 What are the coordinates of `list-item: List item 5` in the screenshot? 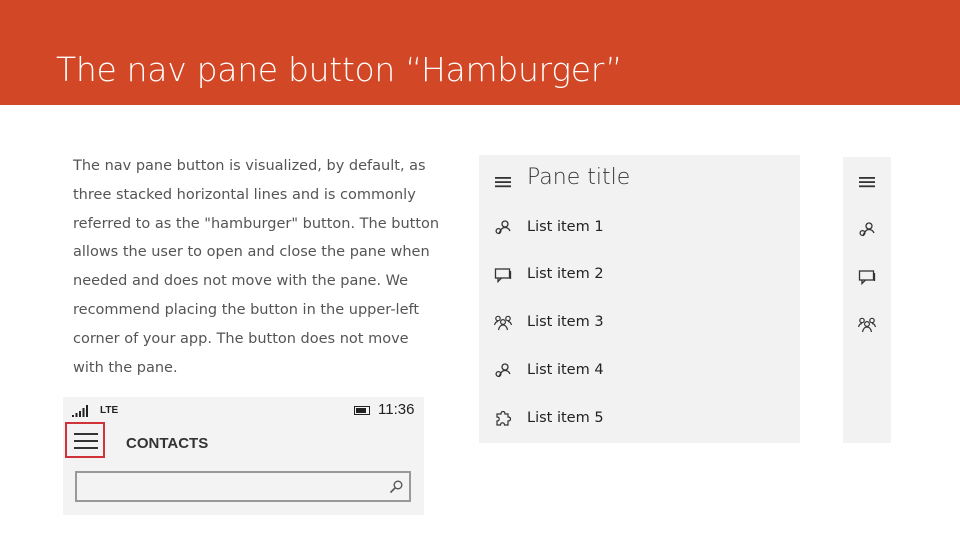 It's located at (639, 419).